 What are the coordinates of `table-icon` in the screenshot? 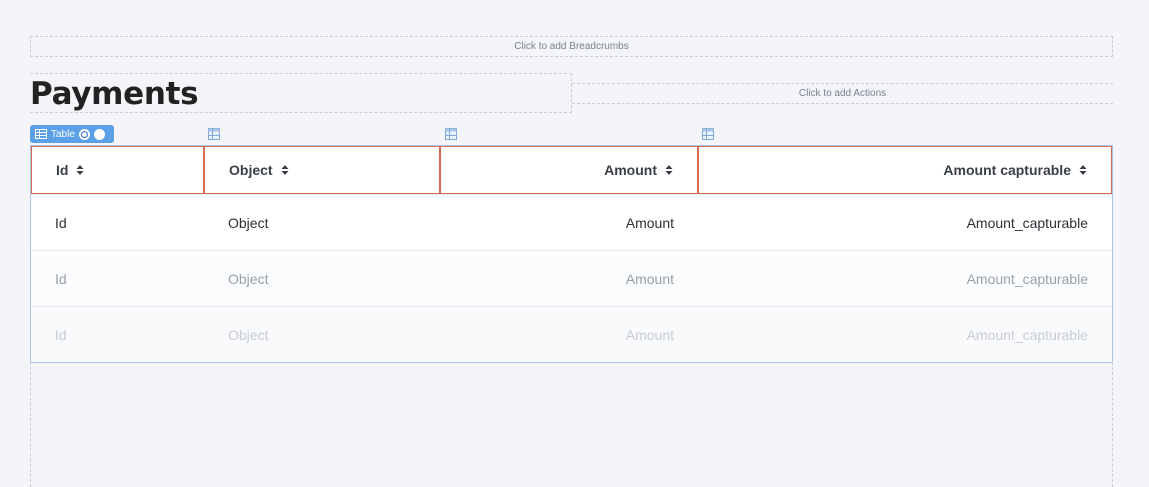 It's located at (41, 134).